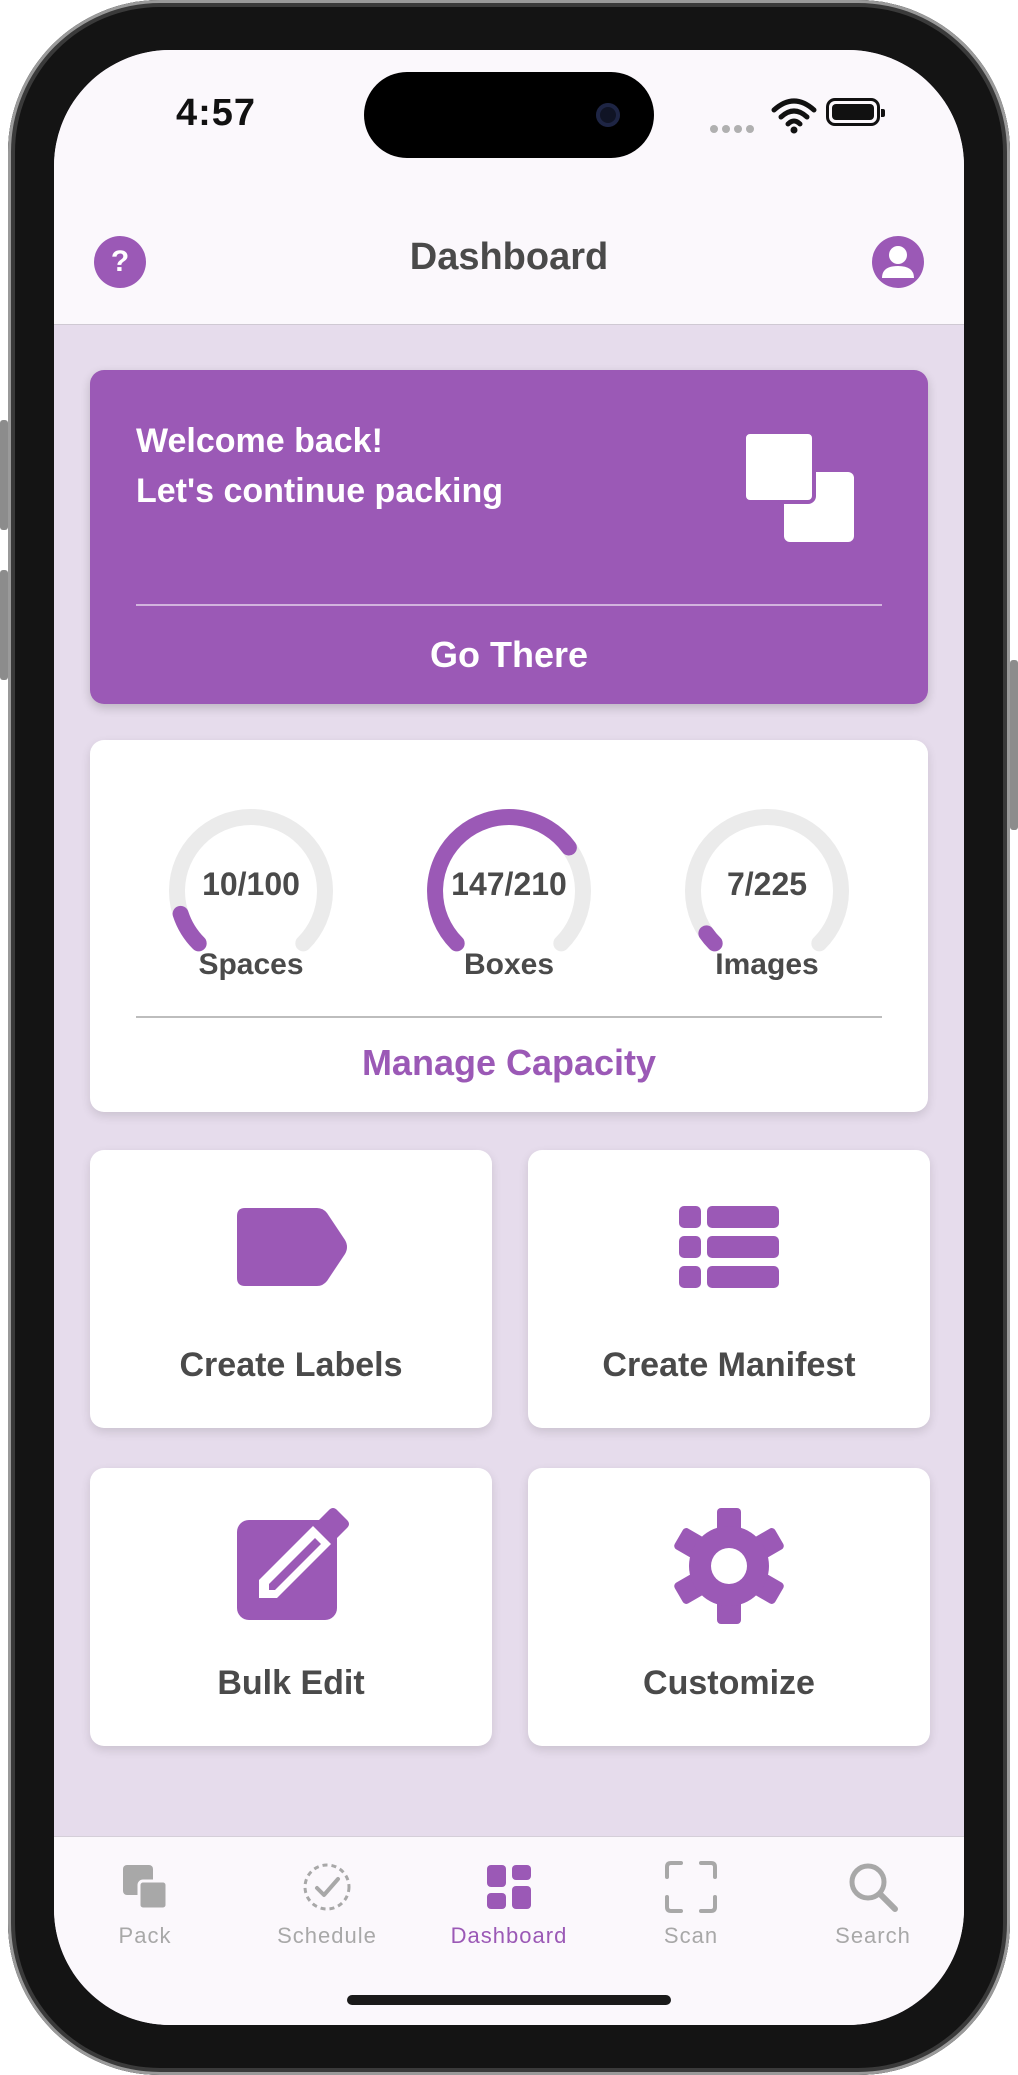  I want to click on tab-pack: Pack, so click(145, 1897).